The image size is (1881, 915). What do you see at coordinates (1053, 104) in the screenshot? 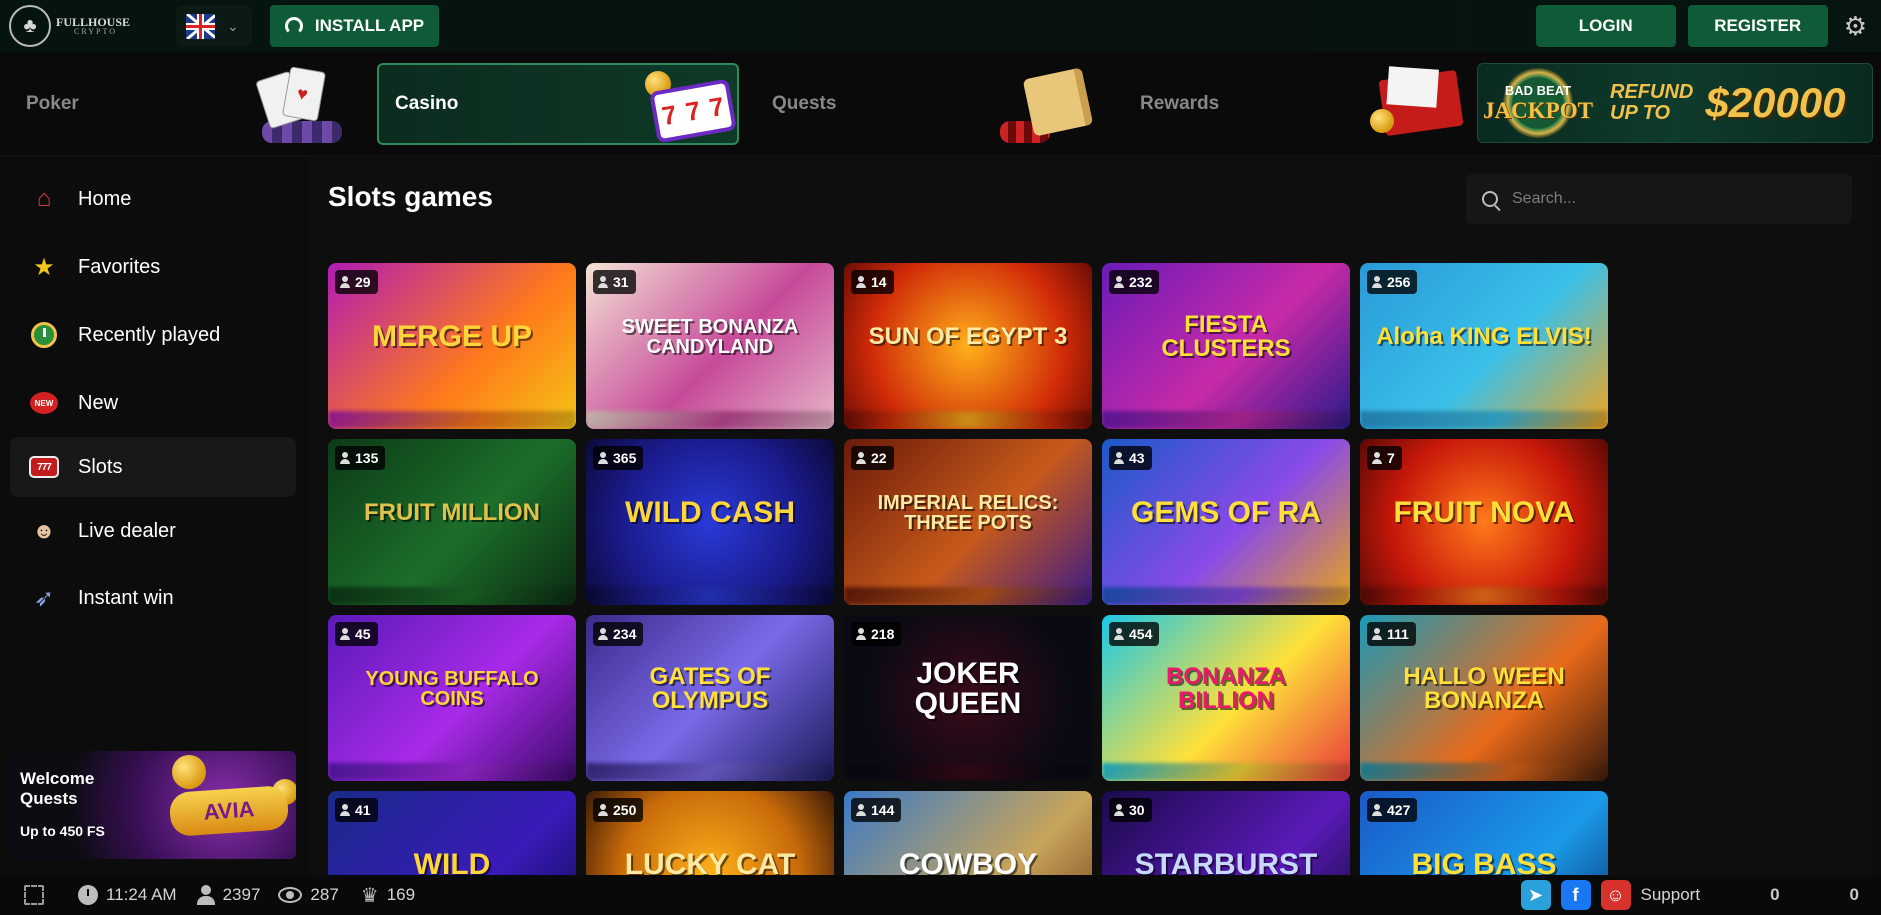
I see `quest-scroll-icon` at bounding box center [1053, 104].